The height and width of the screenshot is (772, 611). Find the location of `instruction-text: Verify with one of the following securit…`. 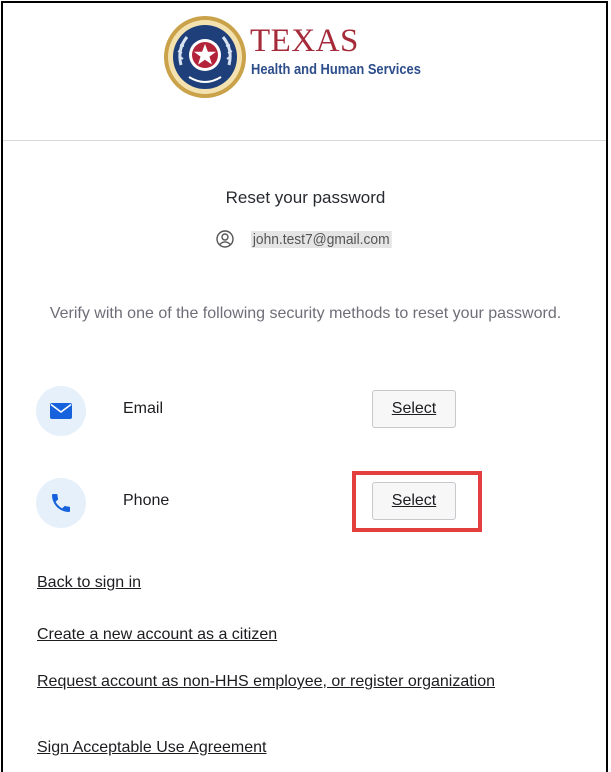

instruction-text: Verify with one of the following securit… is located at coordinates (305, 313).